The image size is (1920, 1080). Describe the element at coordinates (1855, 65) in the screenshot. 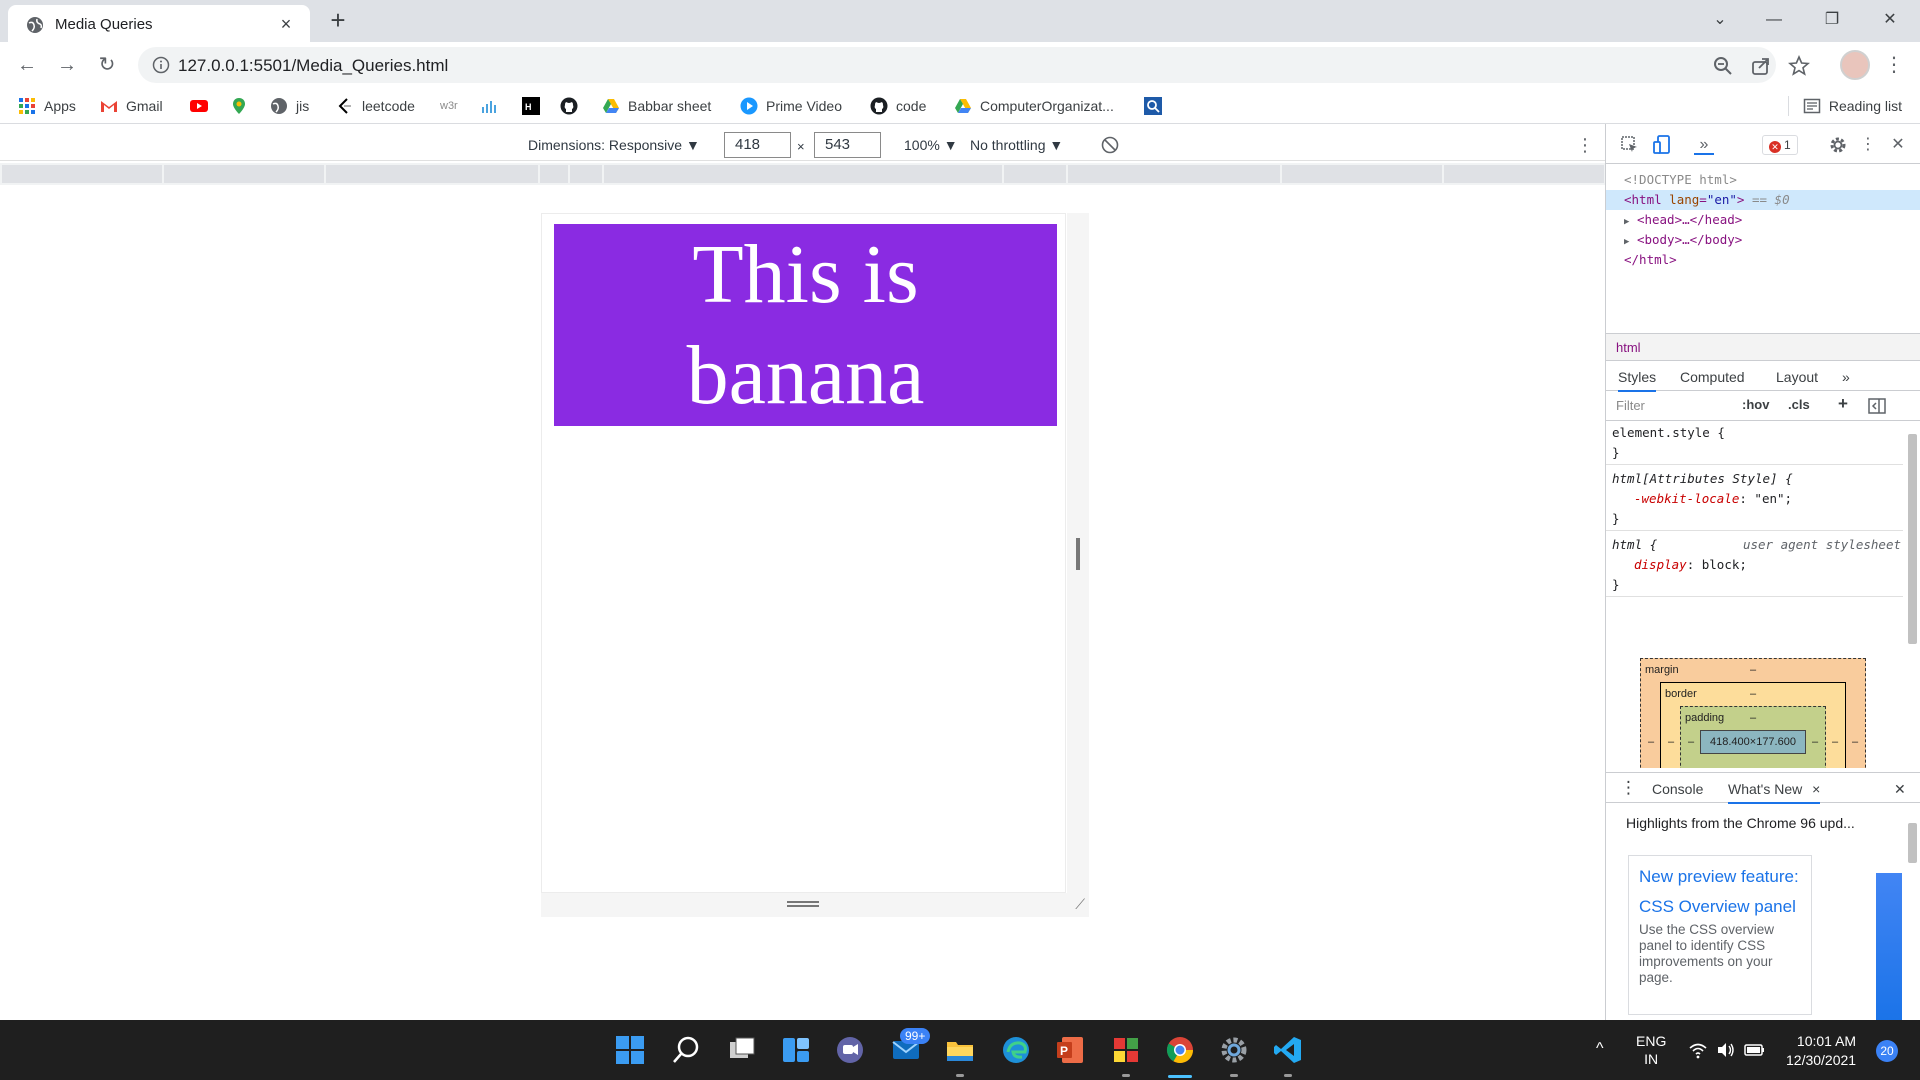

I see `profile-avatar` at that location.